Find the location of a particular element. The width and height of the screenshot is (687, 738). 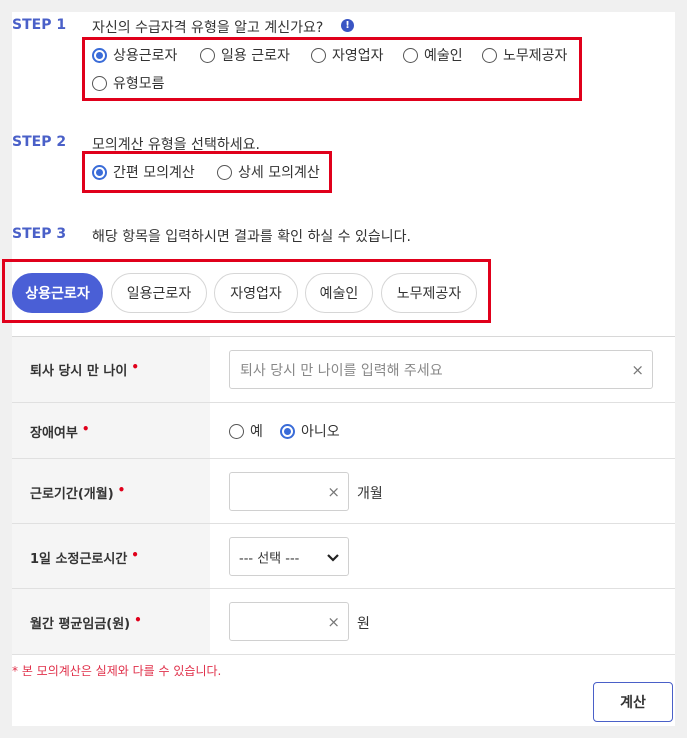

tab-daily-worker: 일용근로자 is located at coordinates (159, 293).